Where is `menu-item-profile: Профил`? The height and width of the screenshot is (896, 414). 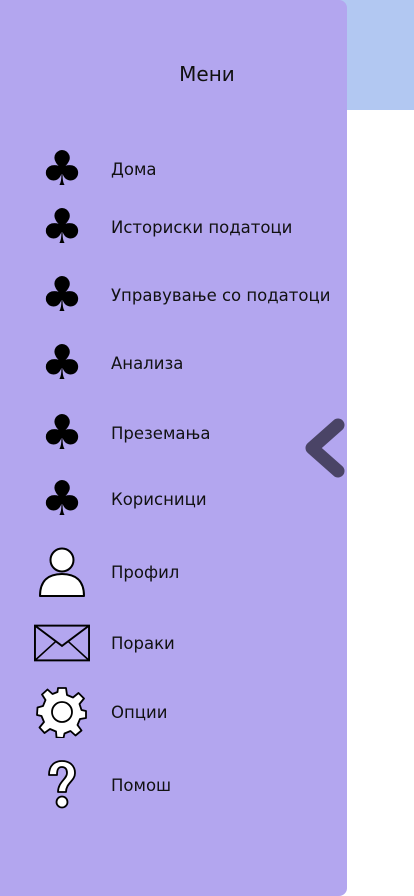 menu-item-profile: Профил is located at coordinates (173, 572).